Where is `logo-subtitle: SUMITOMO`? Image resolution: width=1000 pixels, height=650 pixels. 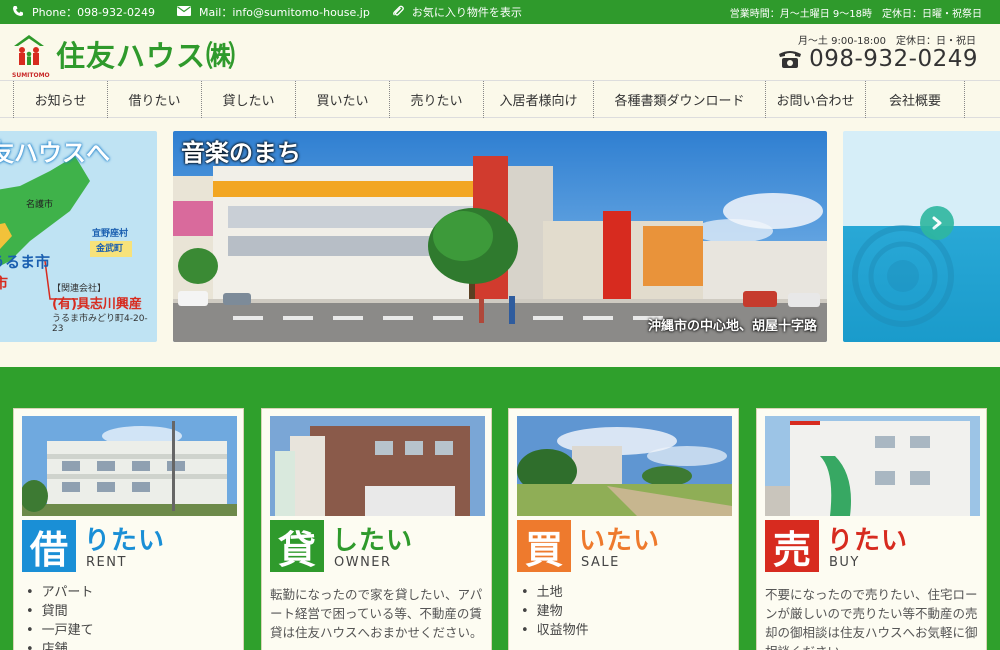
logo-subtitle: SUMITOMO is located at coordinates (31, 75).